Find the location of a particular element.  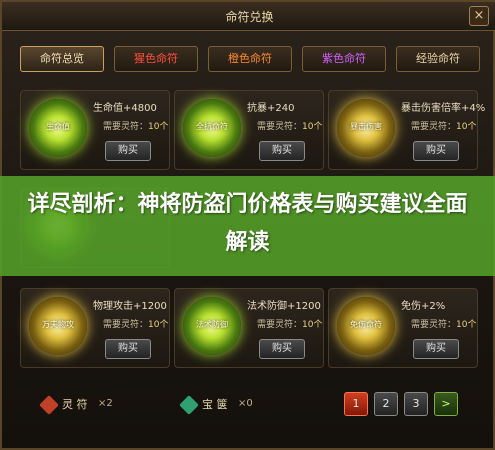

rune-attribute: 法术防御+1200 is located at coordinates (284, 306).